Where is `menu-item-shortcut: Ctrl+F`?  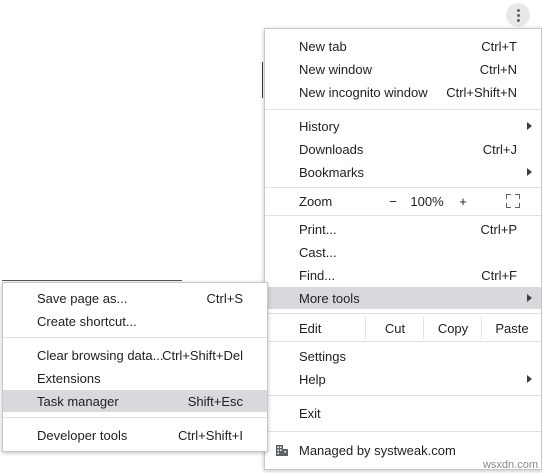
menu-item-shortcut: Ctrl+F is located at coordinates (499, 275).